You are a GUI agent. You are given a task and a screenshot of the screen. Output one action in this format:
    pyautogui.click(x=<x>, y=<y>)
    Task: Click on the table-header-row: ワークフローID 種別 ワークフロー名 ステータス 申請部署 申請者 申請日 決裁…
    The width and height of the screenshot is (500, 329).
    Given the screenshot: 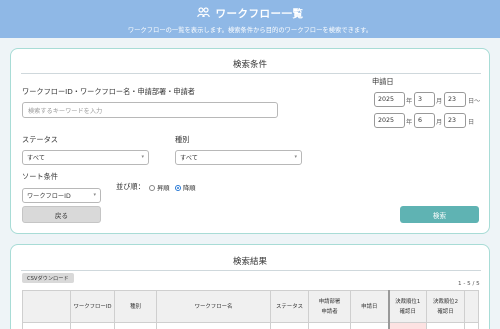 What is the action you would take?
    pyautogui.click(x=250, y=306)
    